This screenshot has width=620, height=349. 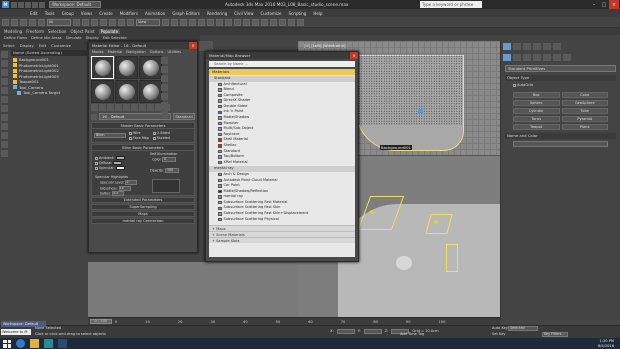 What do you see at coordinates (168, 159) in the screenshot?
I see `self-illum-color-input: 0` at bounding box center [168, 159].